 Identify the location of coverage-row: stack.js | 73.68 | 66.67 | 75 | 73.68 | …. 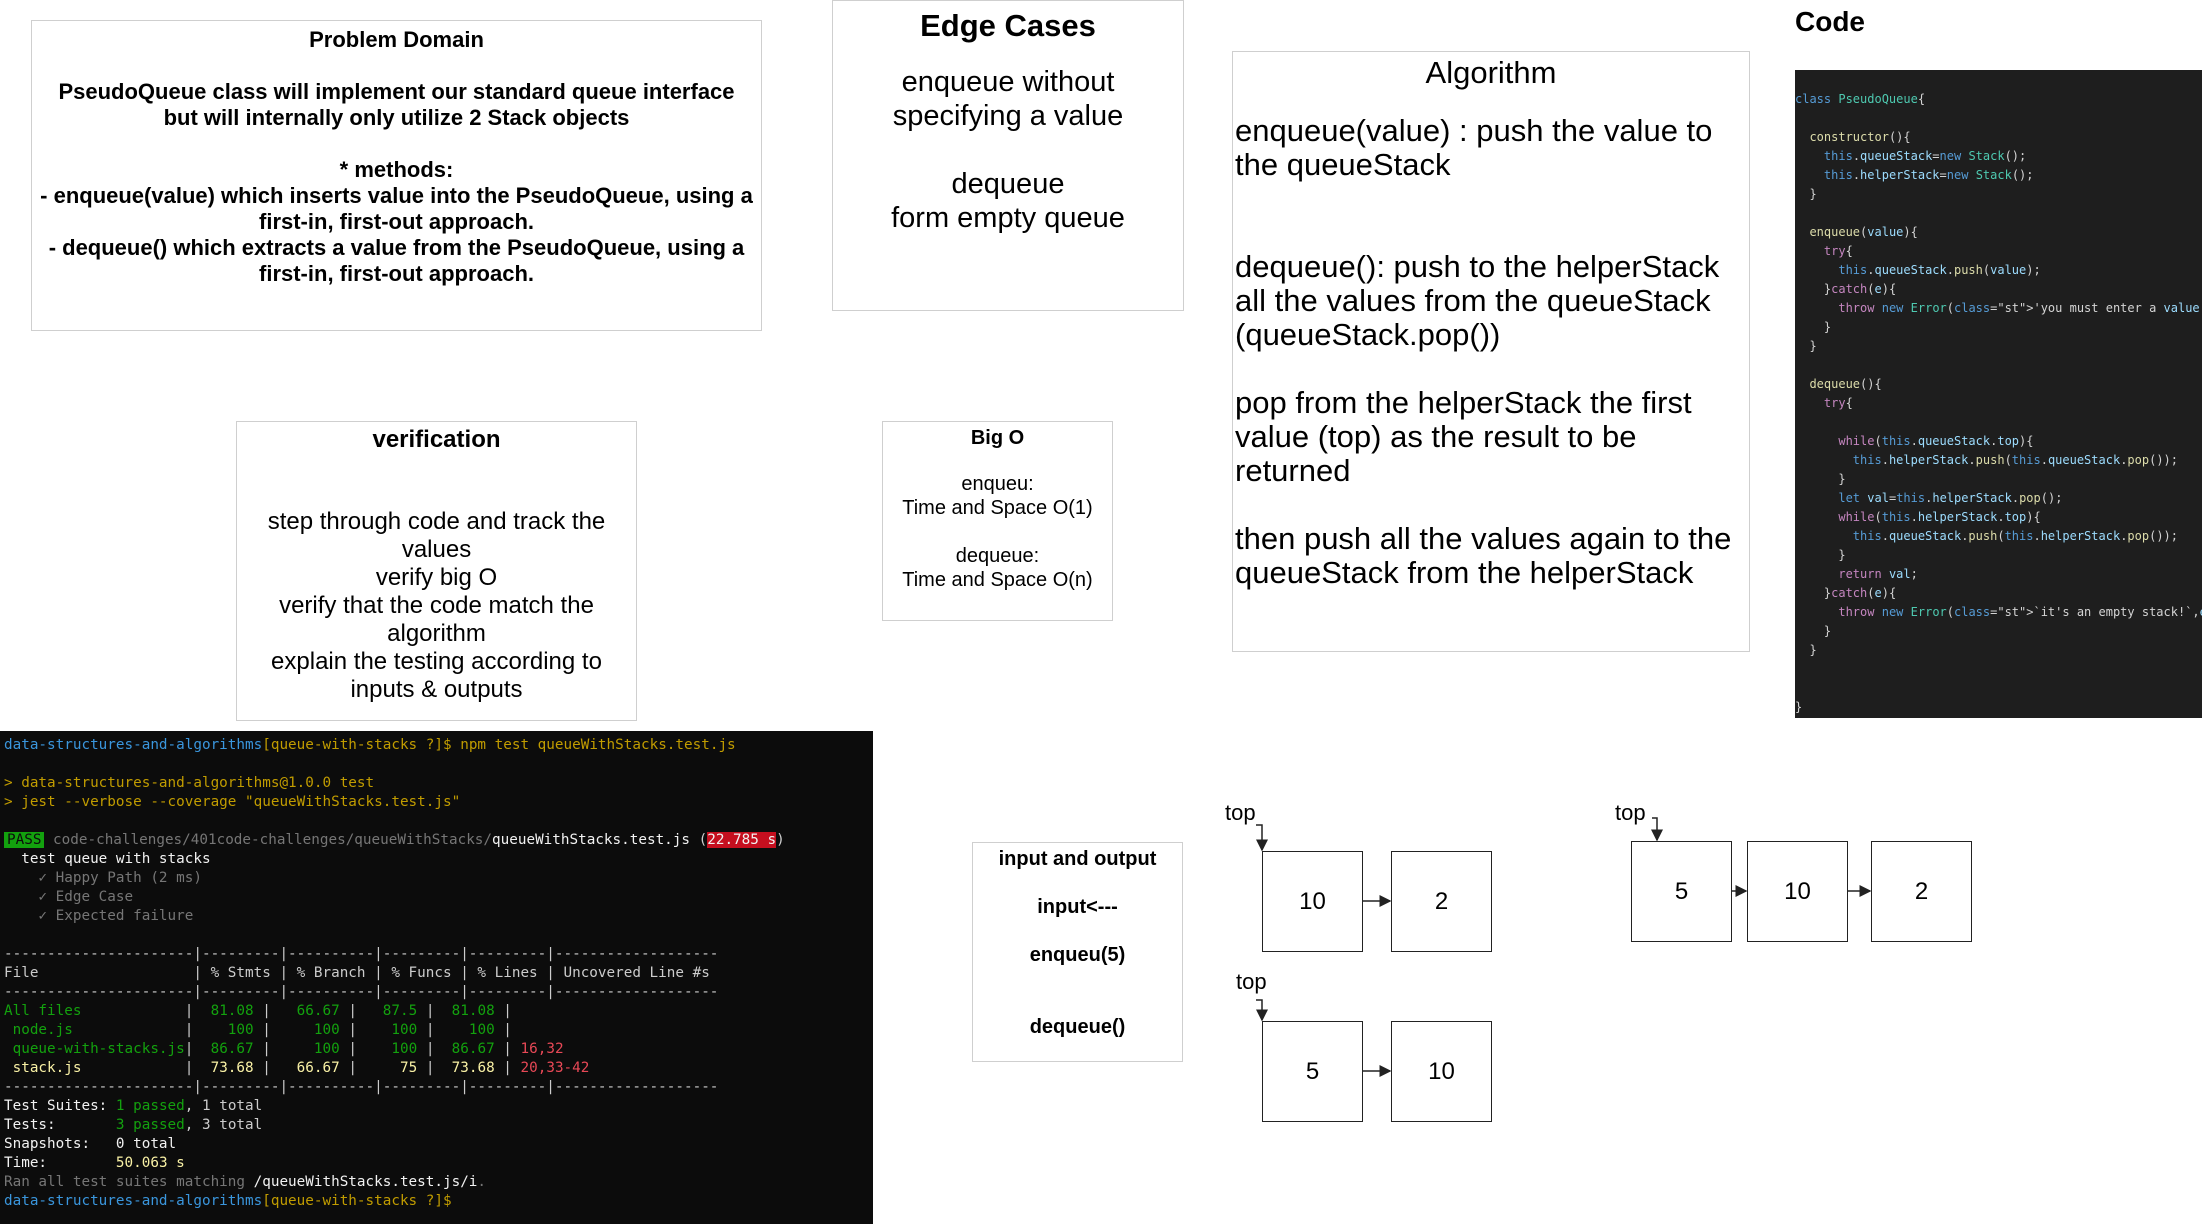
(297, 1068).